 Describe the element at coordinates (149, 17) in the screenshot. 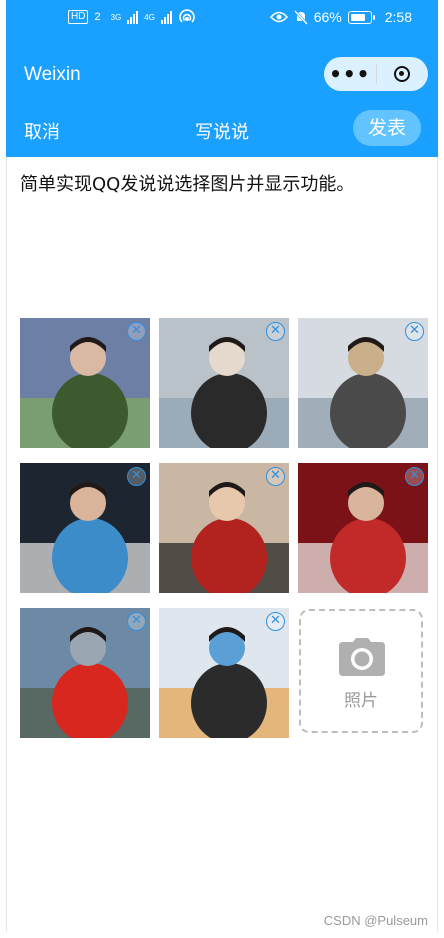

I see `signal-4g-label: 4G` at that location.